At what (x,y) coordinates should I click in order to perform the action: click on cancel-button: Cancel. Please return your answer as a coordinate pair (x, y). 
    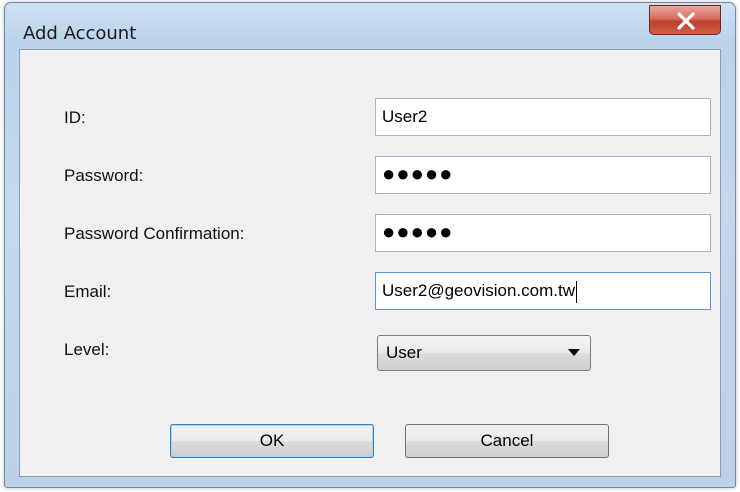
    Looking at the image, I should click on (507, 441).